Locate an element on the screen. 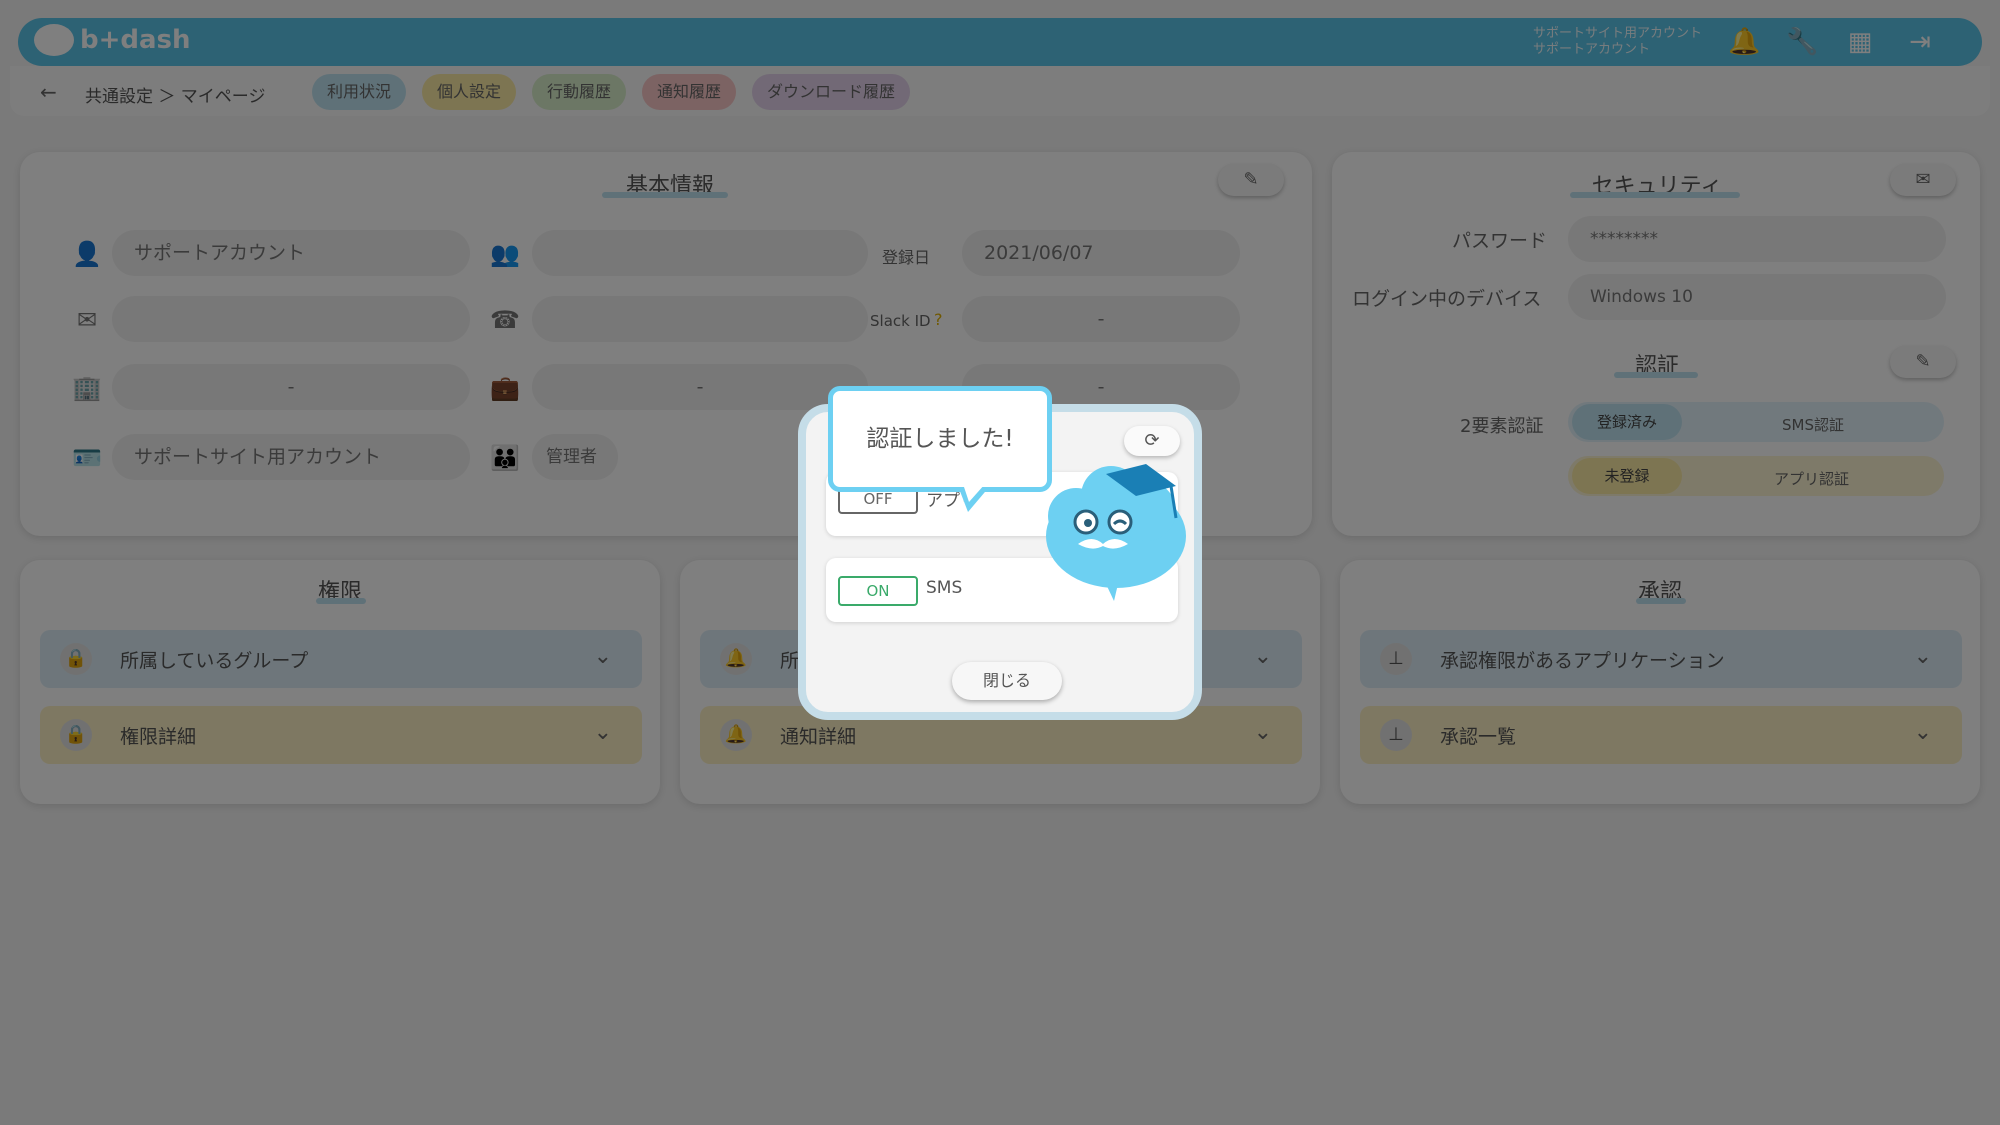  sms-toggle: ON is located at coordinates (878, 591).